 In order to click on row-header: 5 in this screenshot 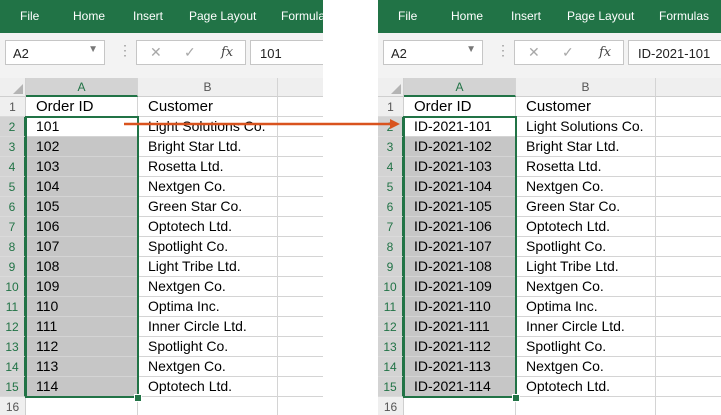, I will do `click(13, 187)`.